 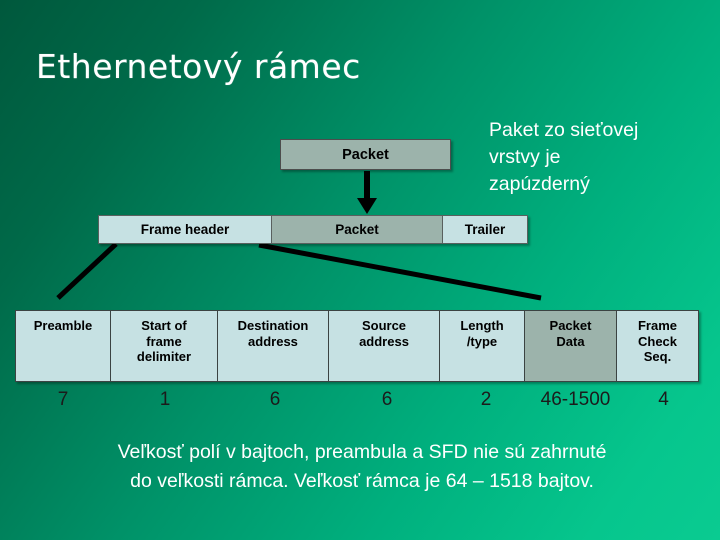 What do you see at coordinates (63, 399) in the screenshot?
I see `field-size-value: 7` at bounding box center [63, 399].